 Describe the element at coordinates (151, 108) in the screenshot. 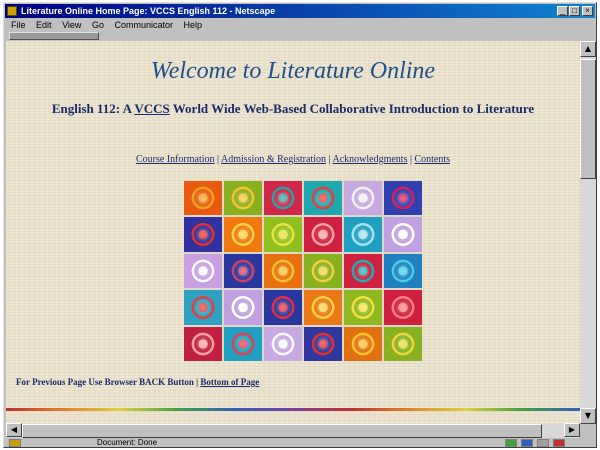

I see `vccs-link: VCCS` at that location.